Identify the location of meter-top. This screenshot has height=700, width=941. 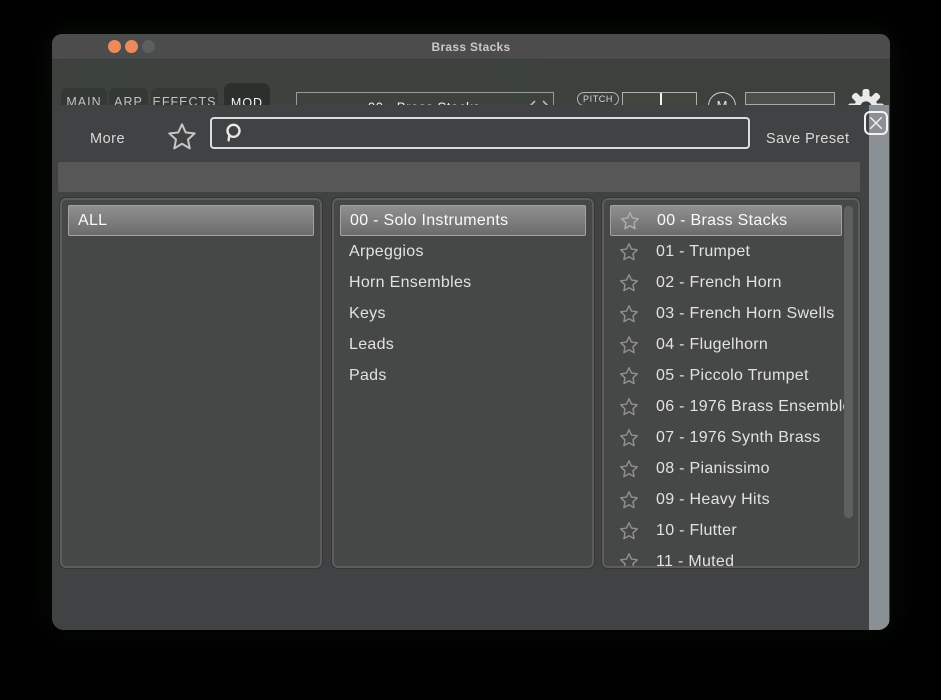
(790, 98).